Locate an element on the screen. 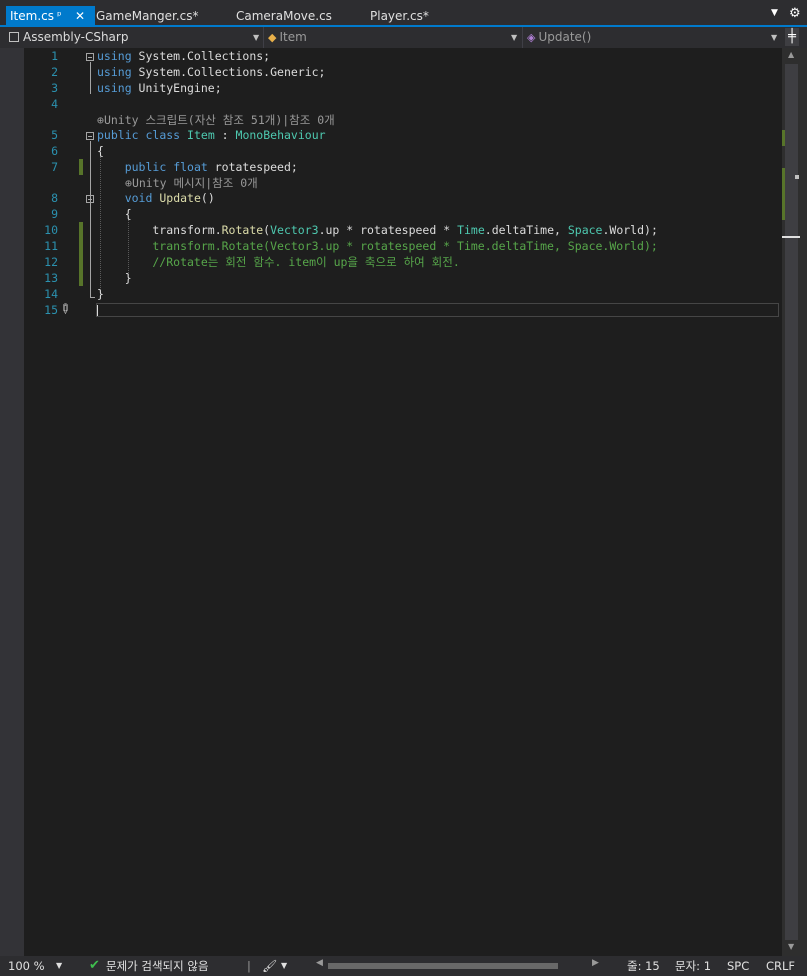  line-number: 9 is located at coordinates (54, 214).